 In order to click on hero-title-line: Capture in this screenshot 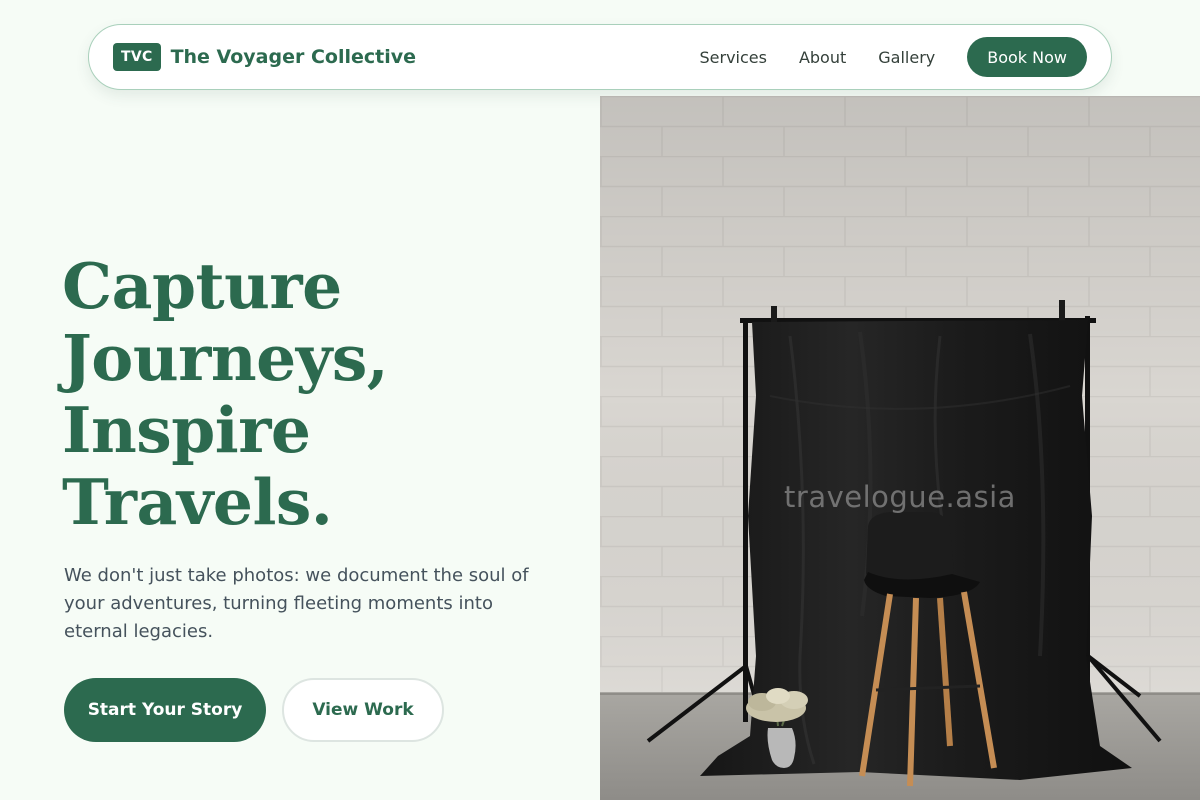, I will do `click(202, 286)`.